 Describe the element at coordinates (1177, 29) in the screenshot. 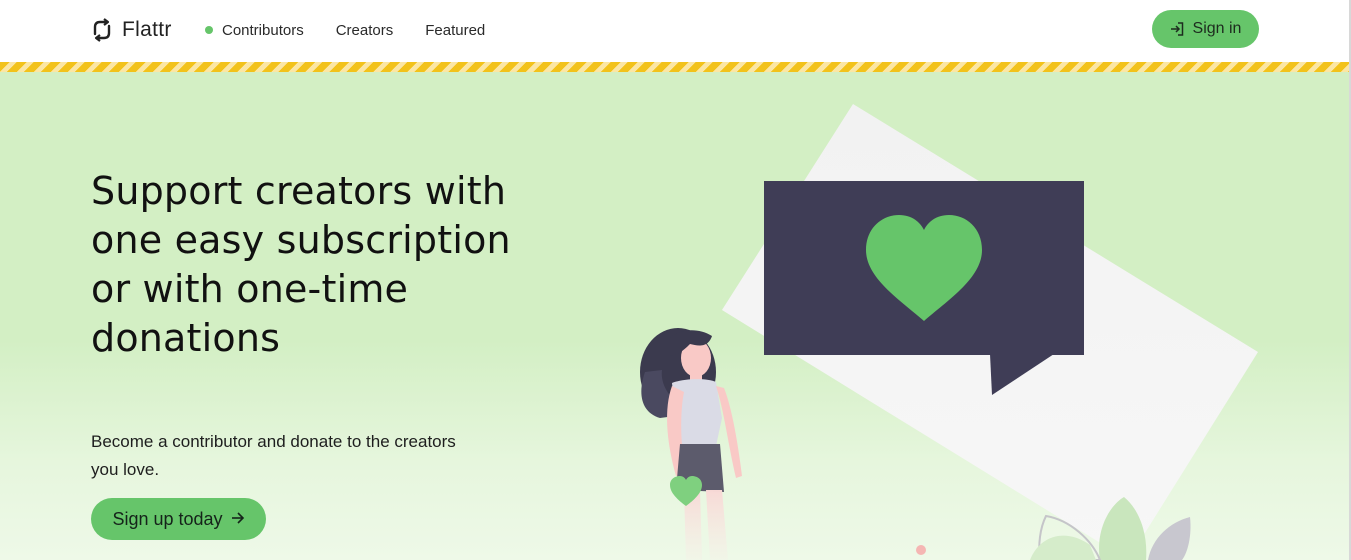

I see `sign-in-icon` at that location.